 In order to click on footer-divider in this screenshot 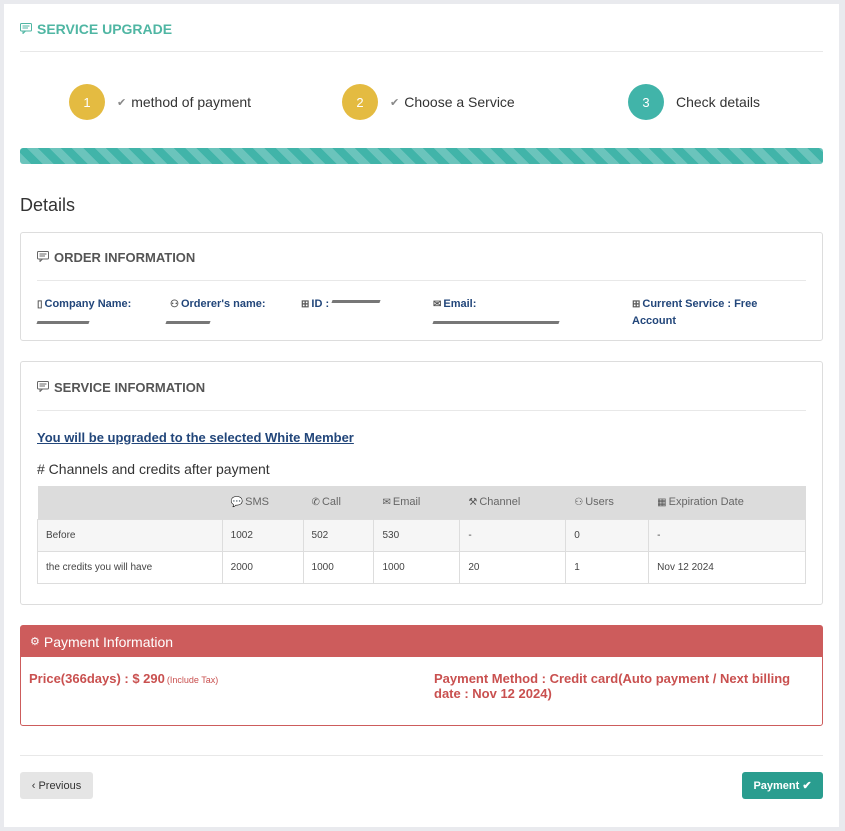, I will do `click(421, 755)`.